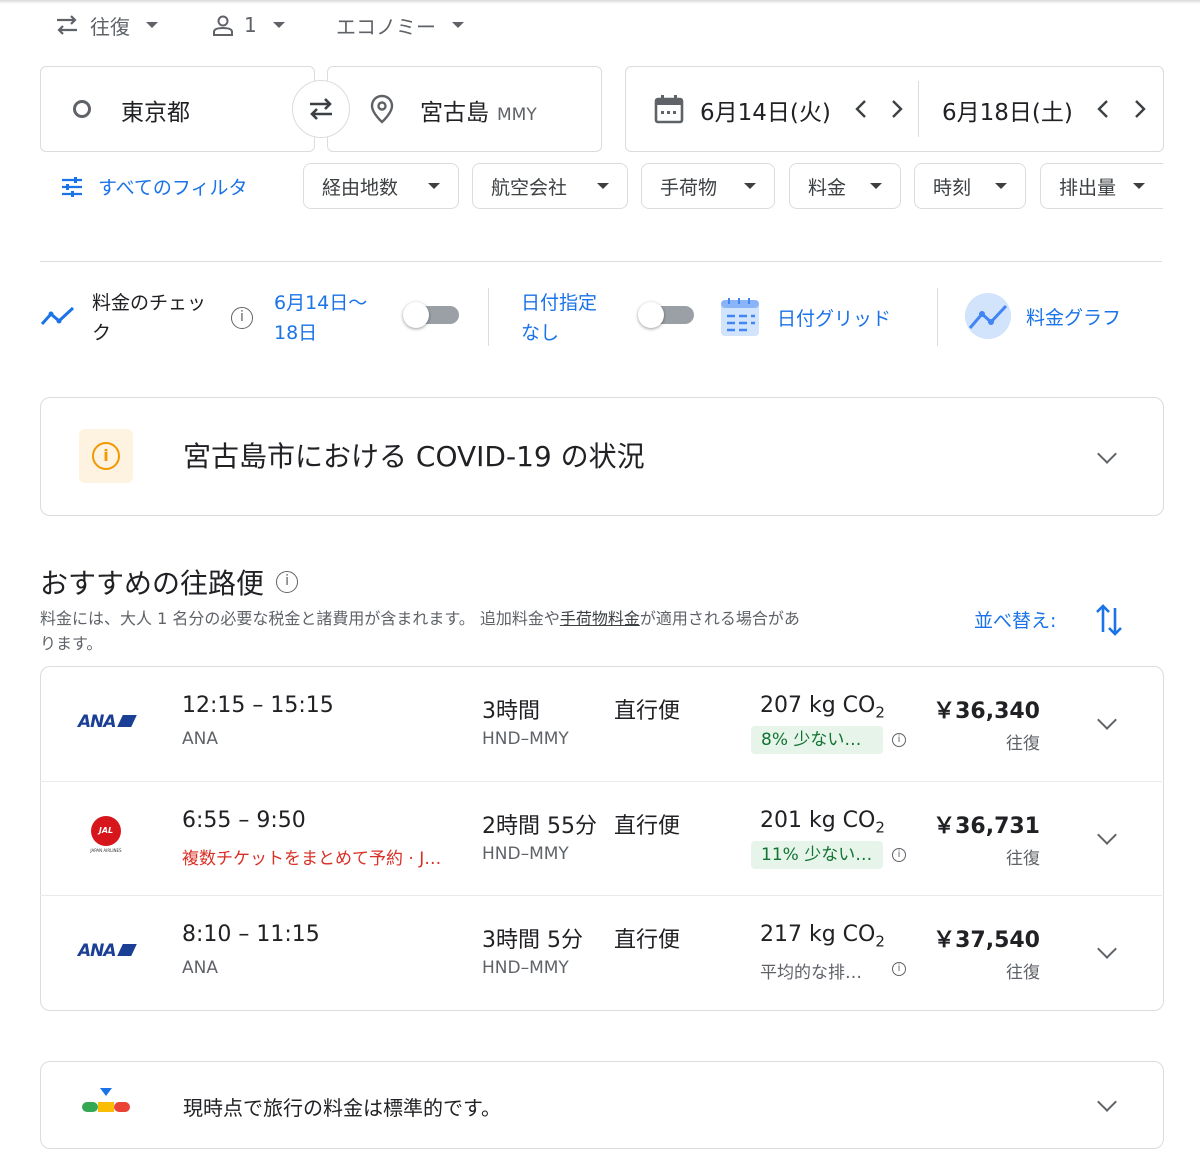 The width and height of the screenshot is (1200, 1161). Describe the element at coordinates (321, 318) in the screenshot. I see `track-dates: 6月14日〜 18日` at that location.